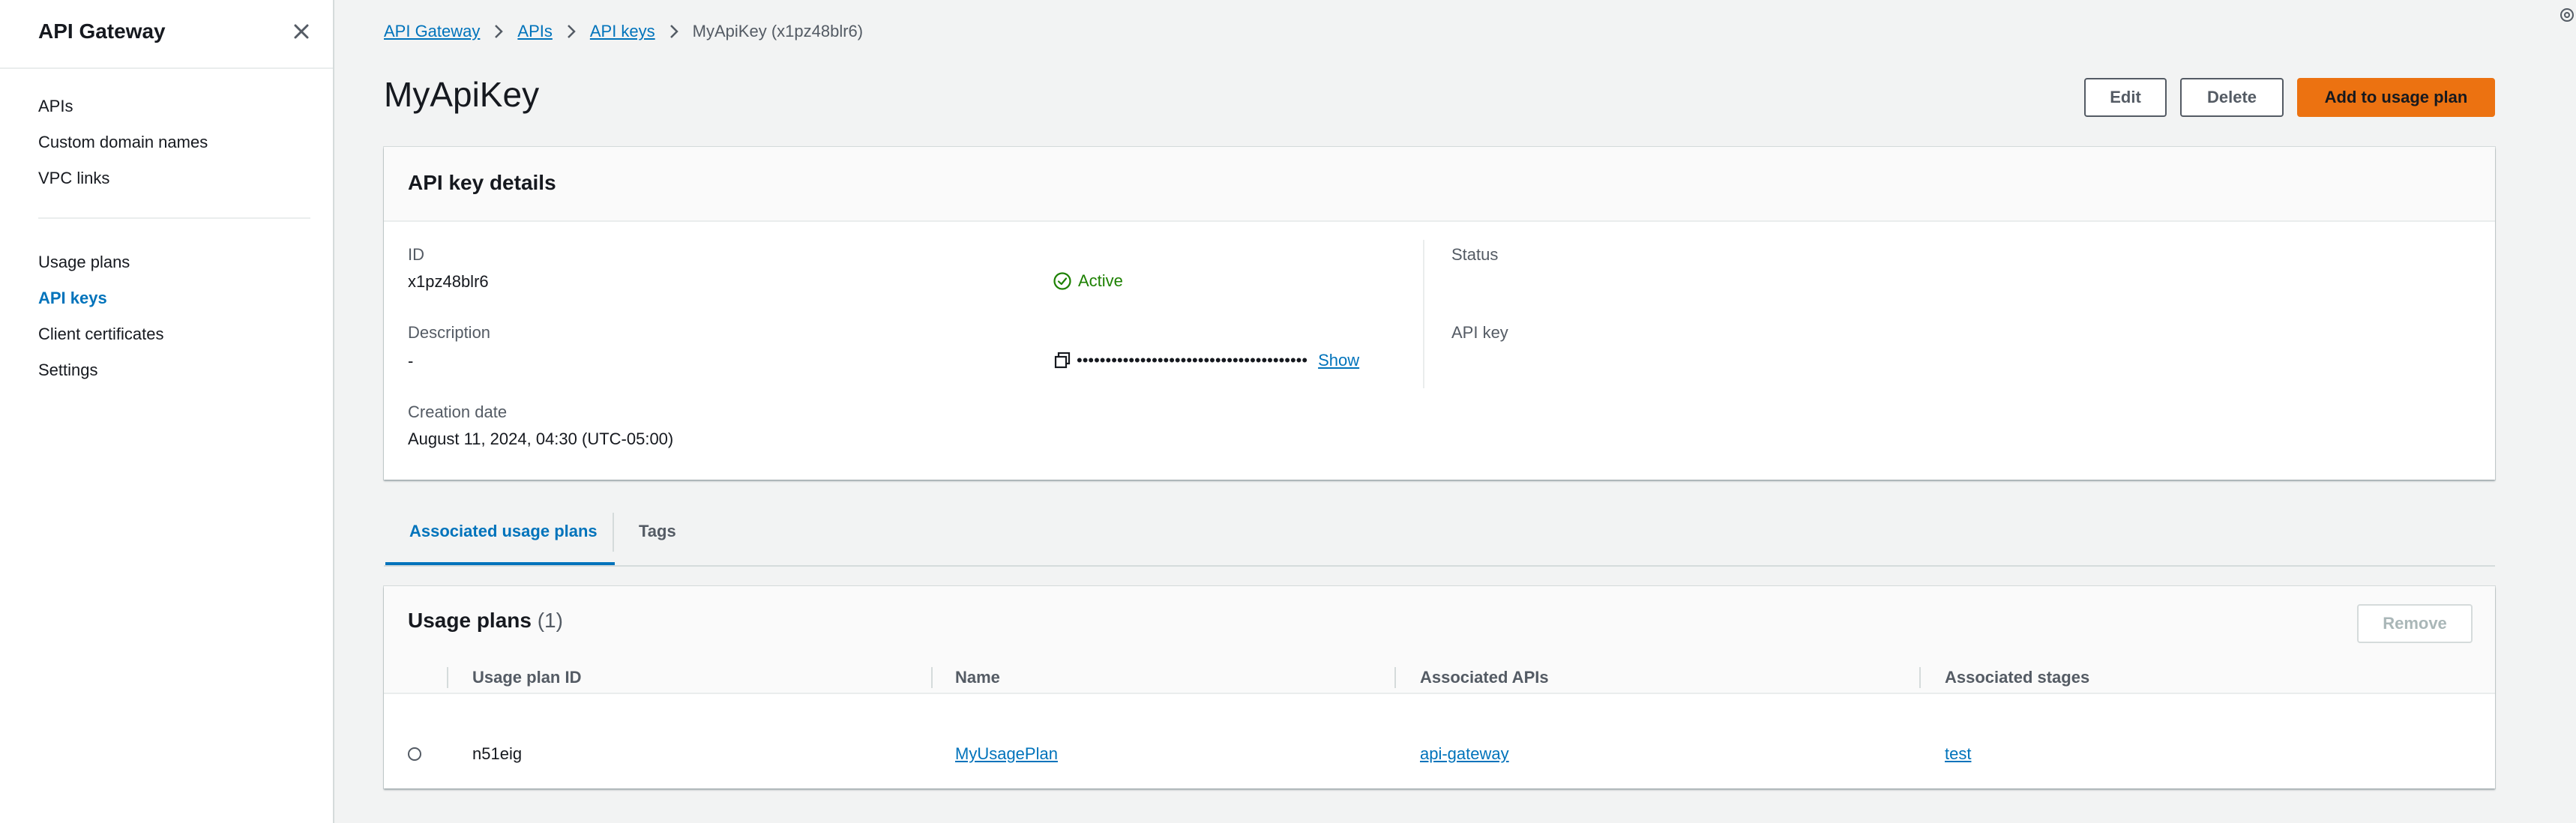 This screenshot has width=2576, height=823. Describe the element at coordinates (123, 178) in the screenshot. I see `sidebar-item-vpc-links: VPC links` at that location.